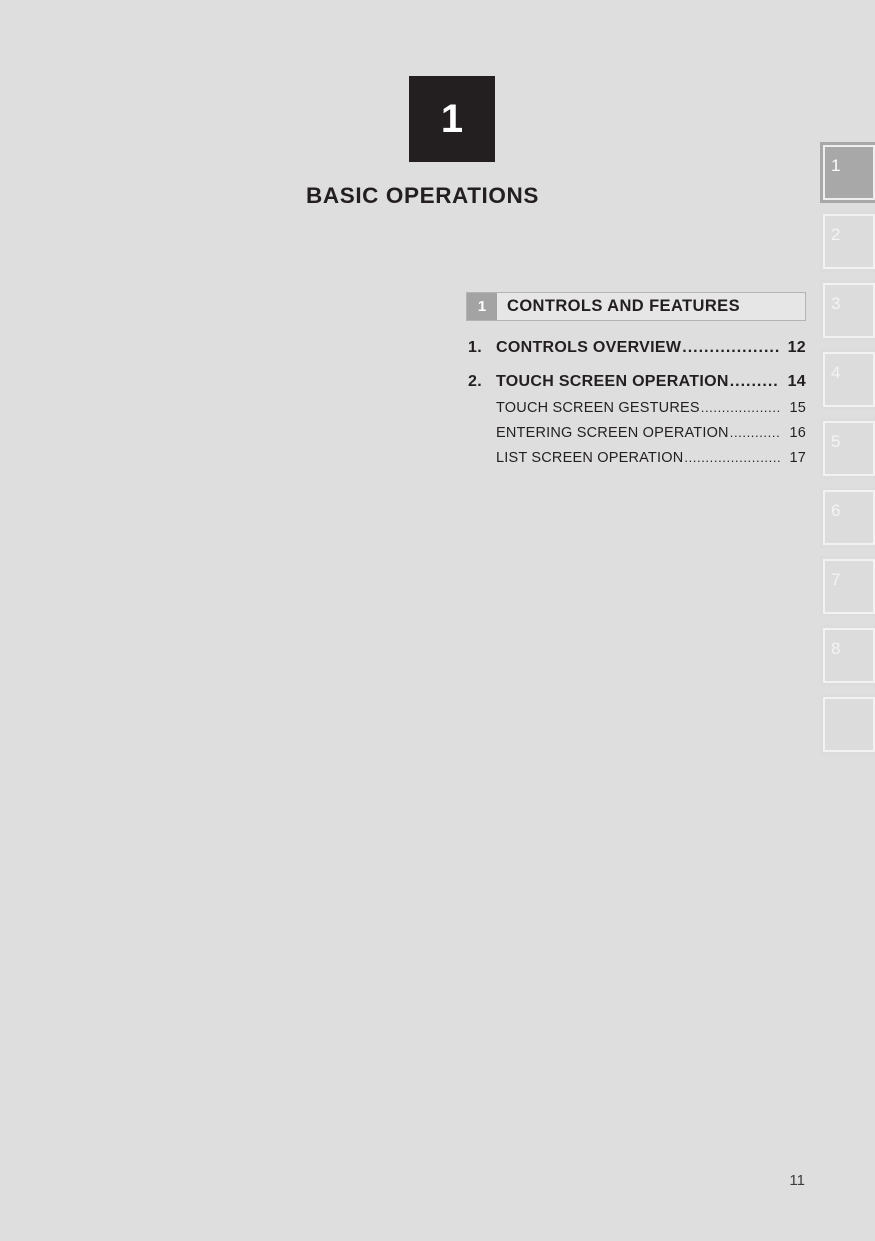 The width and height of the screenshot is (875, 1241). What do you see at coordinates (612, 433) in the screenshot?
I see `toc-entry-title: ENTERING SCREEN OPERATION` at bounding box center [612, 433].